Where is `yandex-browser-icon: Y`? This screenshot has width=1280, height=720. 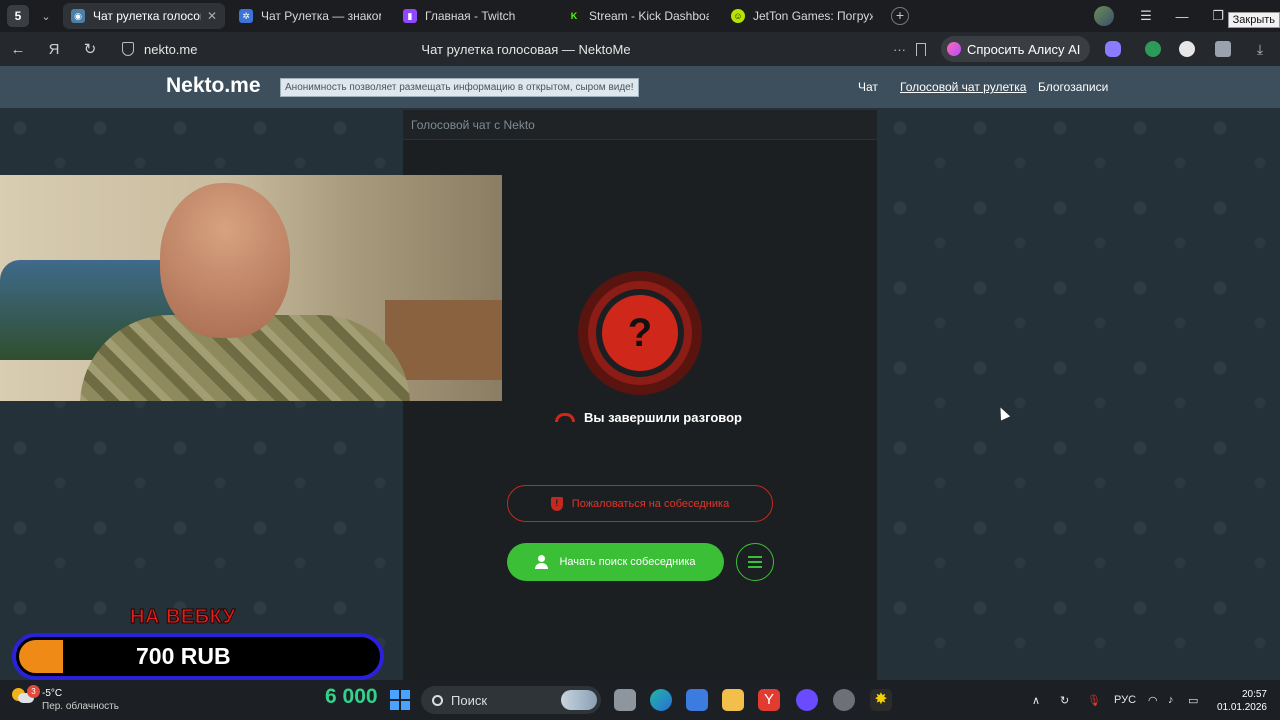 yandex-browser-icon: Y is located at coordinates (769, 700).